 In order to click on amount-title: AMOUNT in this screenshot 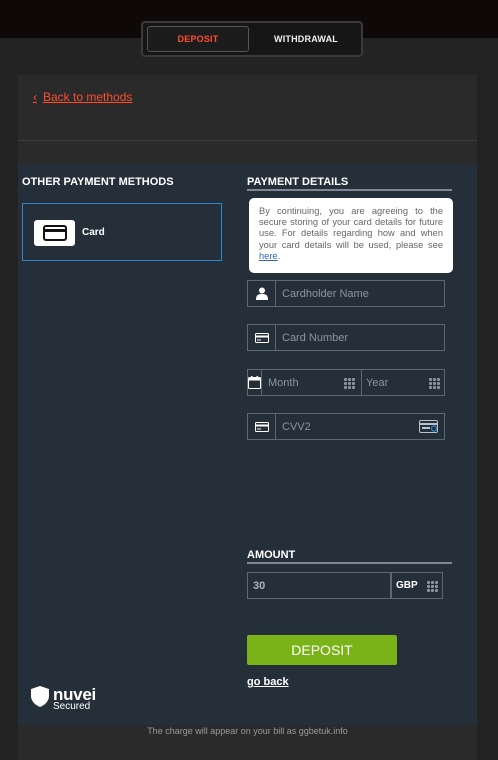, I will do `click(271, 555)`.